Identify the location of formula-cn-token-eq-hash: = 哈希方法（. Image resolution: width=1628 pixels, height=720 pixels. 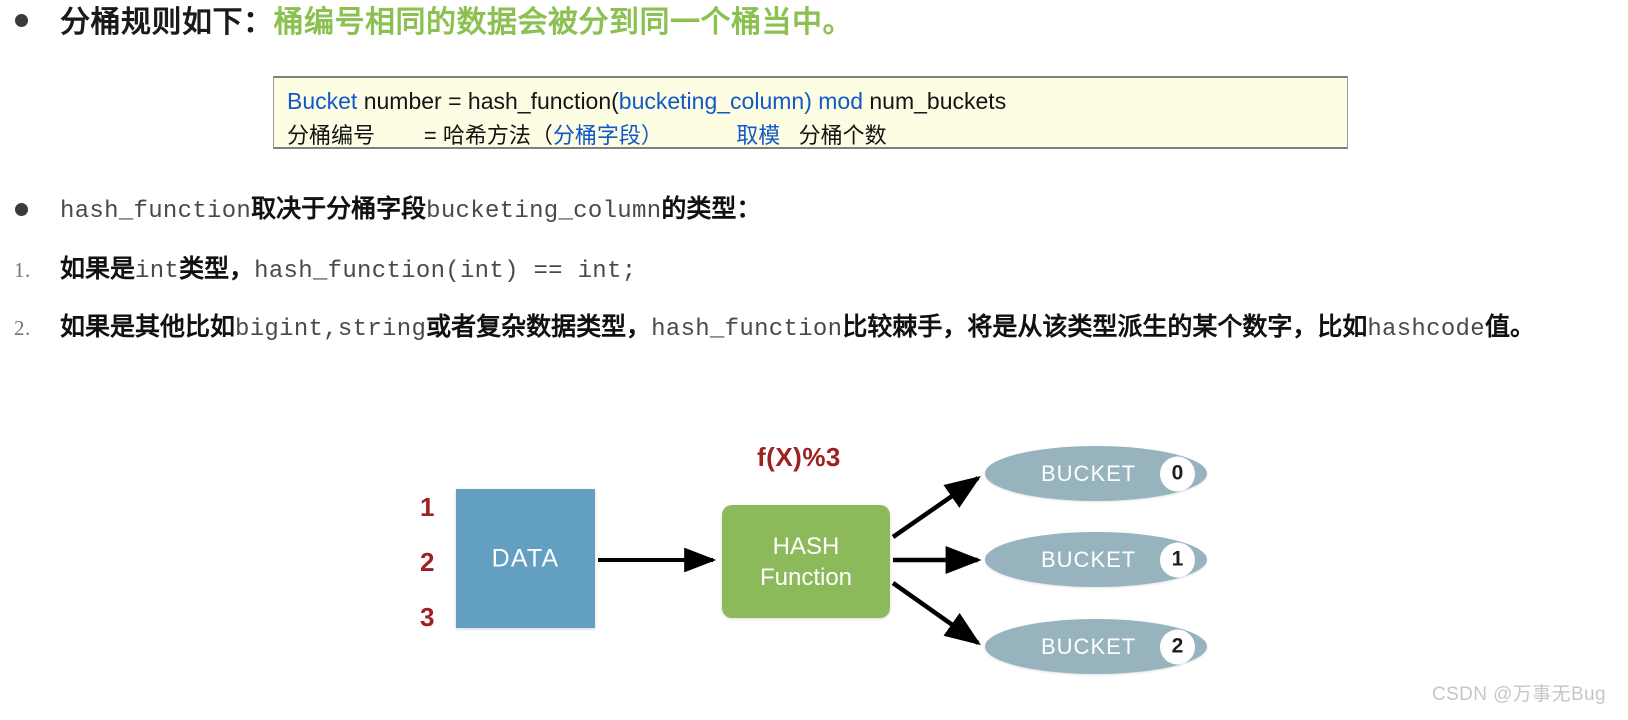
(464, 135).